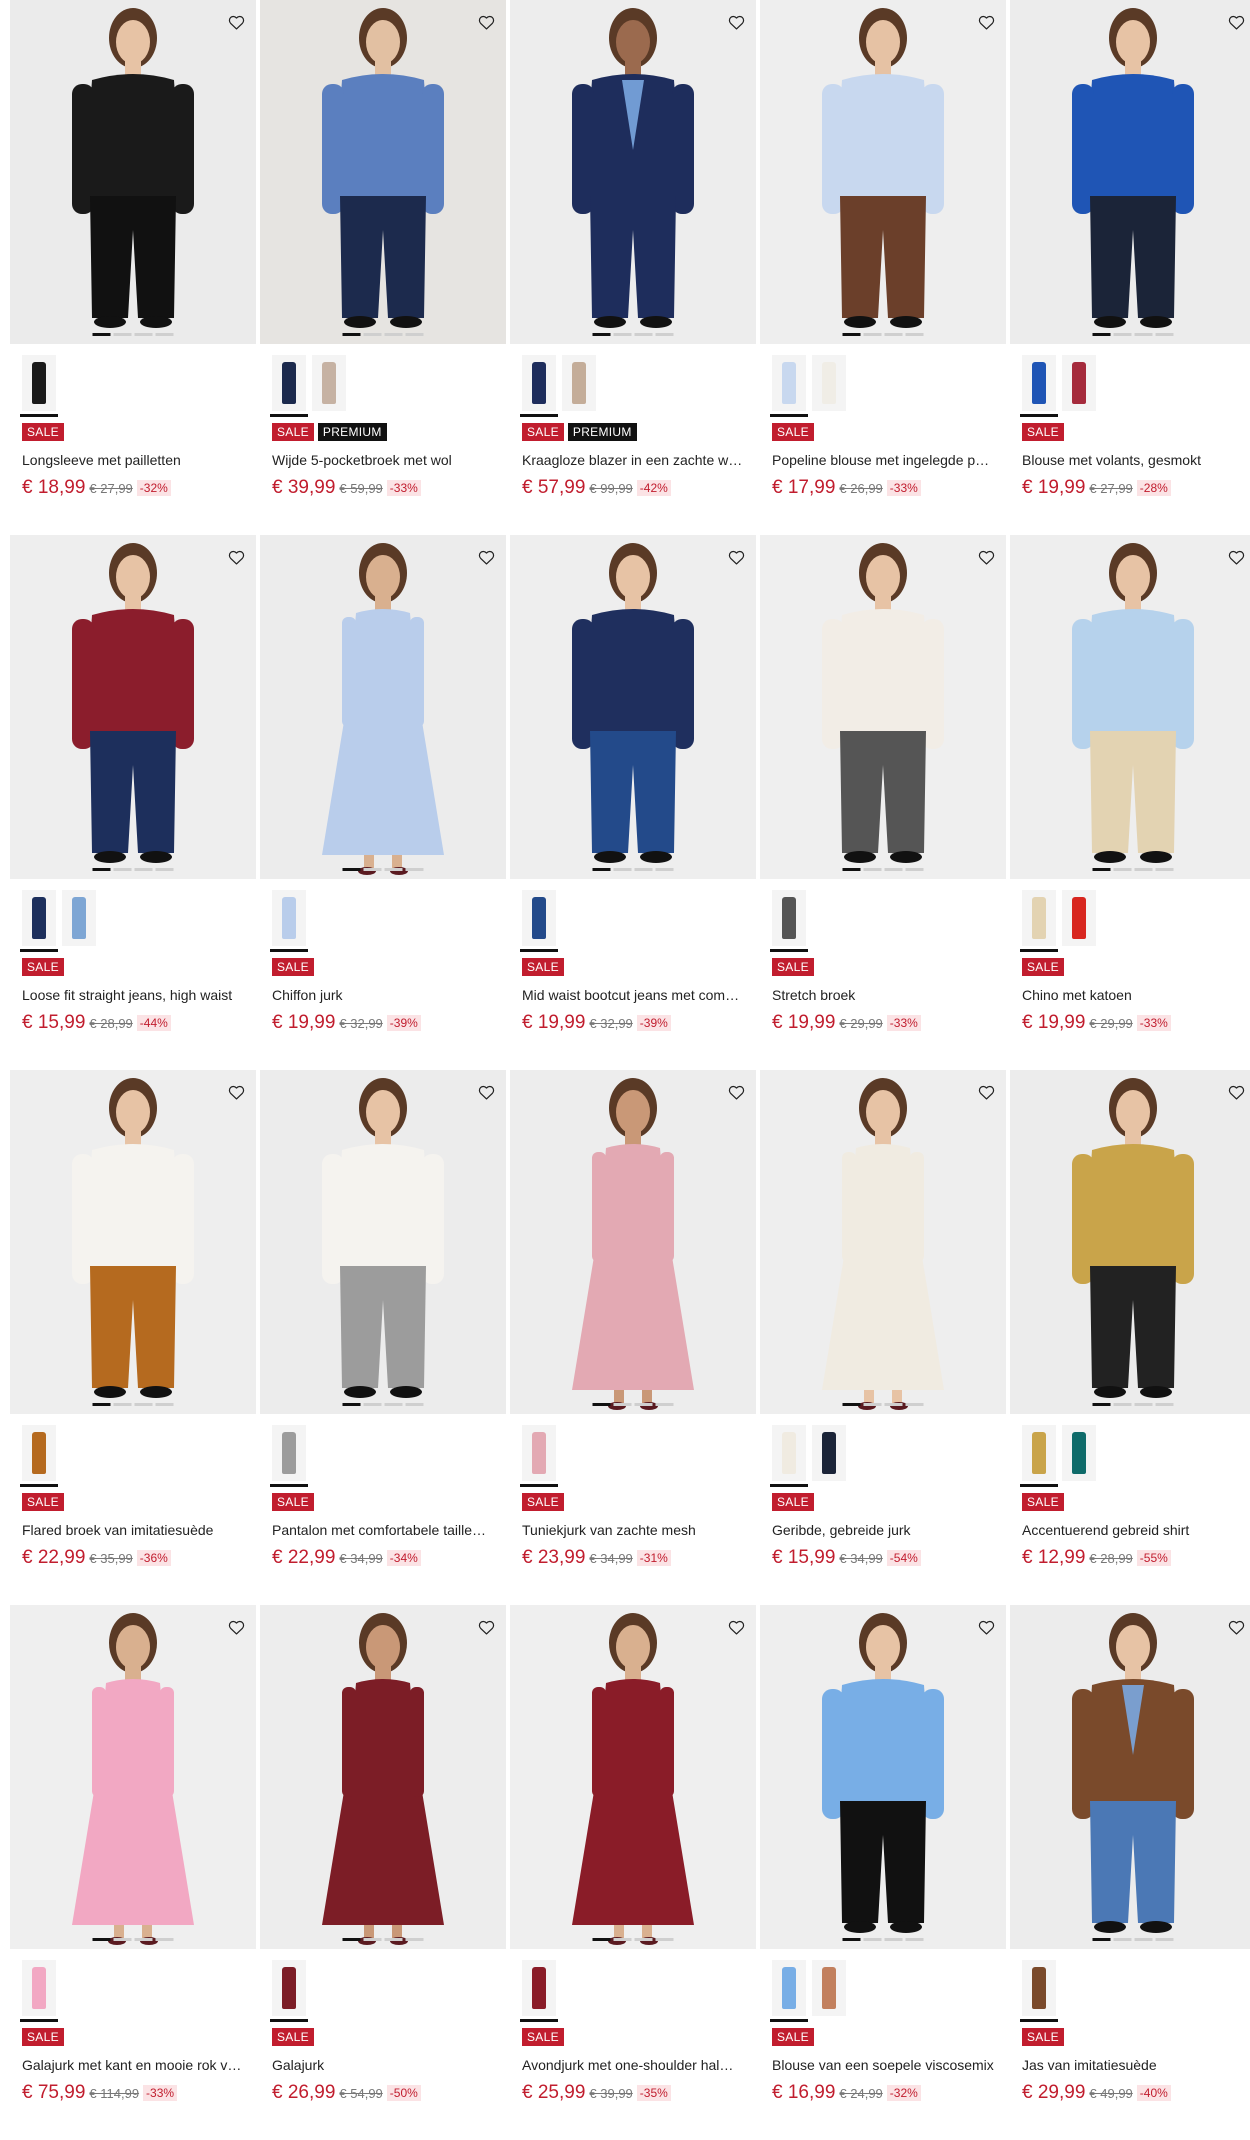 This screenshot has width=1250, height=2140. What do you see at coordinates (133, 995) in the screenshot?
I see `product-name: Loose fit straight jeans, high waist` at bounding box center [133, 995].